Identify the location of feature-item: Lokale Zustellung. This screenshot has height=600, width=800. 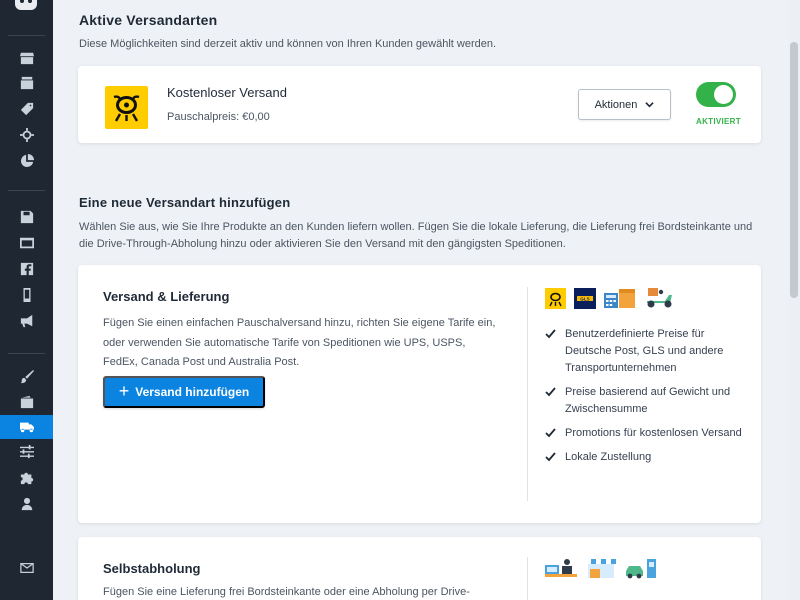
(645, 457).